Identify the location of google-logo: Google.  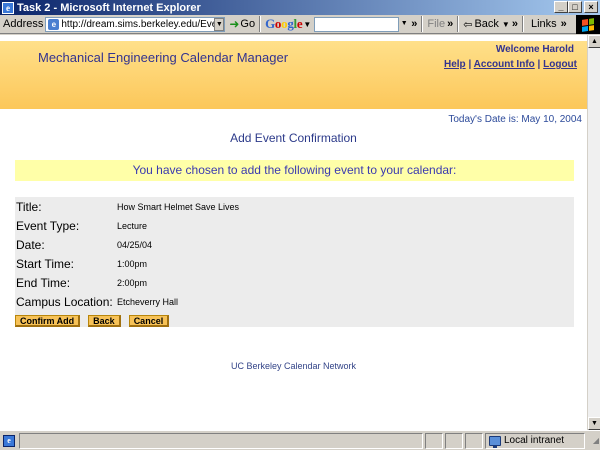
(284, 24).